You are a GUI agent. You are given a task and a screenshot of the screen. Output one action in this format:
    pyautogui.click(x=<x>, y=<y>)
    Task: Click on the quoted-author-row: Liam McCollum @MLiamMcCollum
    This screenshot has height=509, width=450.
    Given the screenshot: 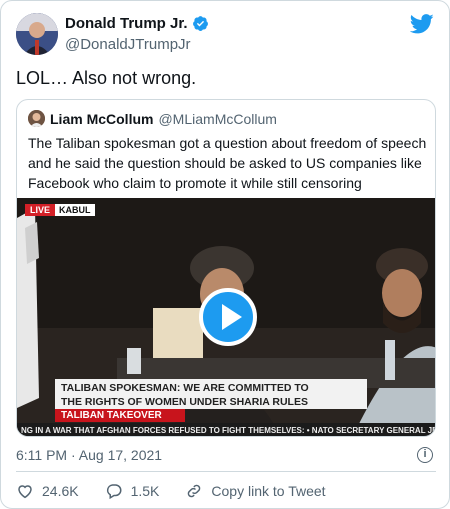 What is the action you would take?
    pyautogui.click(x=152, y=118)
    